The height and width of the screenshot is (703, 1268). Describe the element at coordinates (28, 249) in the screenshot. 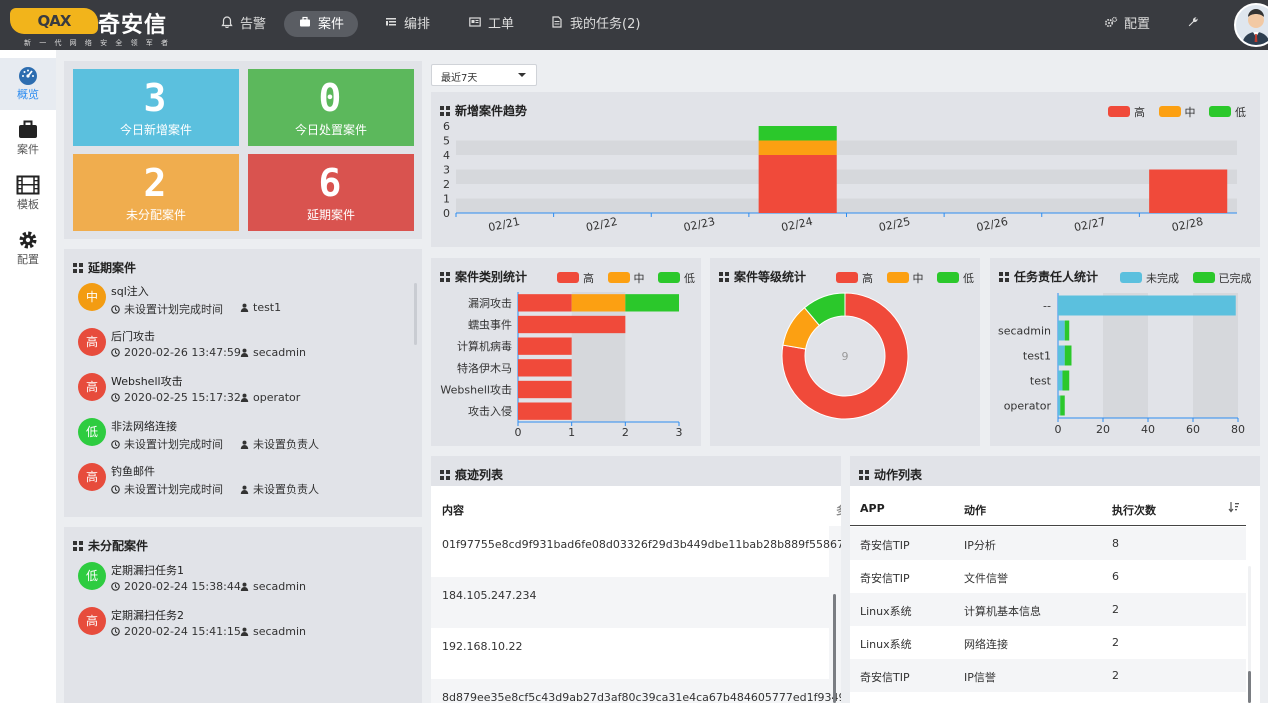

I see `sidebar-item-config: 配置` at that location.